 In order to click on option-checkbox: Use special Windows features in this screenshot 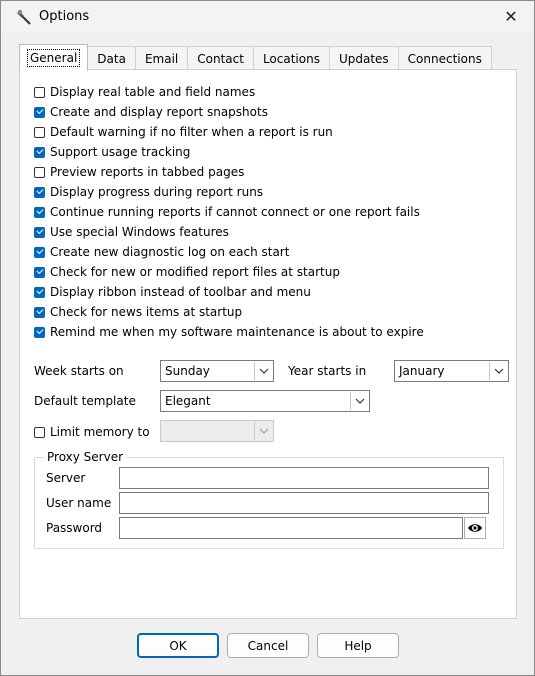, I will do `click(131, 232)`.